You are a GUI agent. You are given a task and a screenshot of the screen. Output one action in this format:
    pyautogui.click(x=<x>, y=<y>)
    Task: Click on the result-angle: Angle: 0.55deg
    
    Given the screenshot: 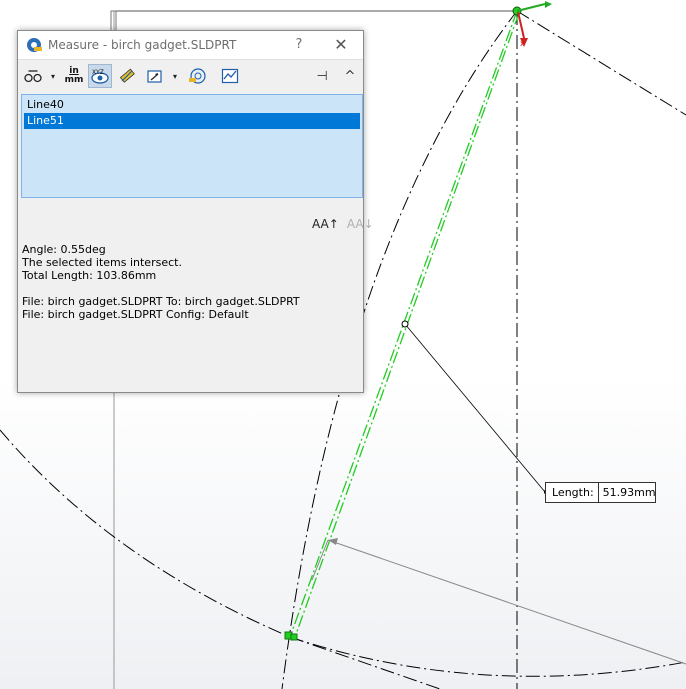 What is the action you would take?
    pyautogui.click(x=64, y=249)
    